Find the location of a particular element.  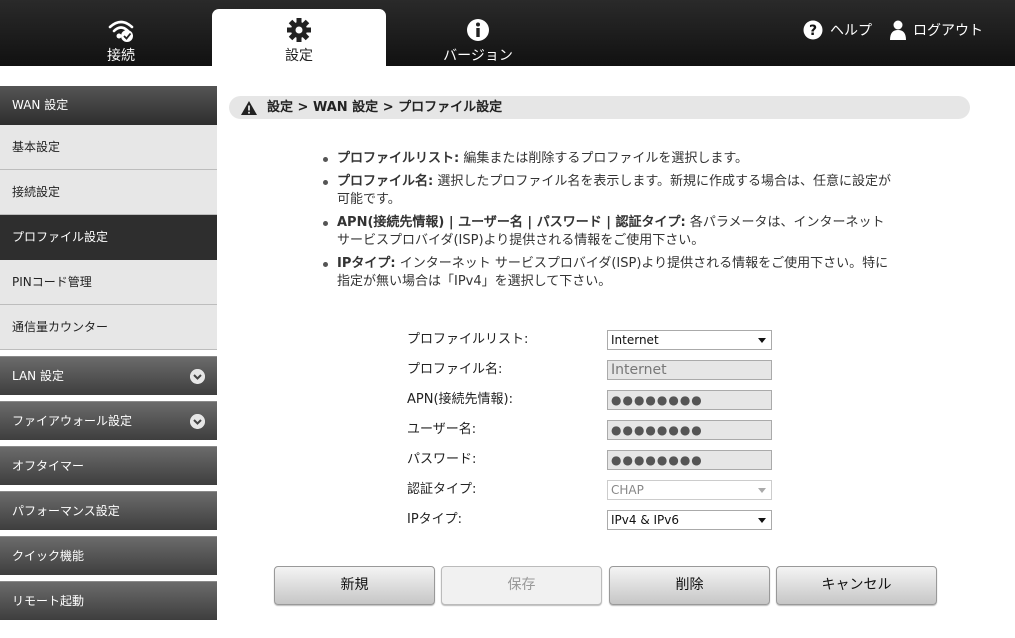

sidebar-item-label: LAN 設定 is located at coordinates (38, 376).